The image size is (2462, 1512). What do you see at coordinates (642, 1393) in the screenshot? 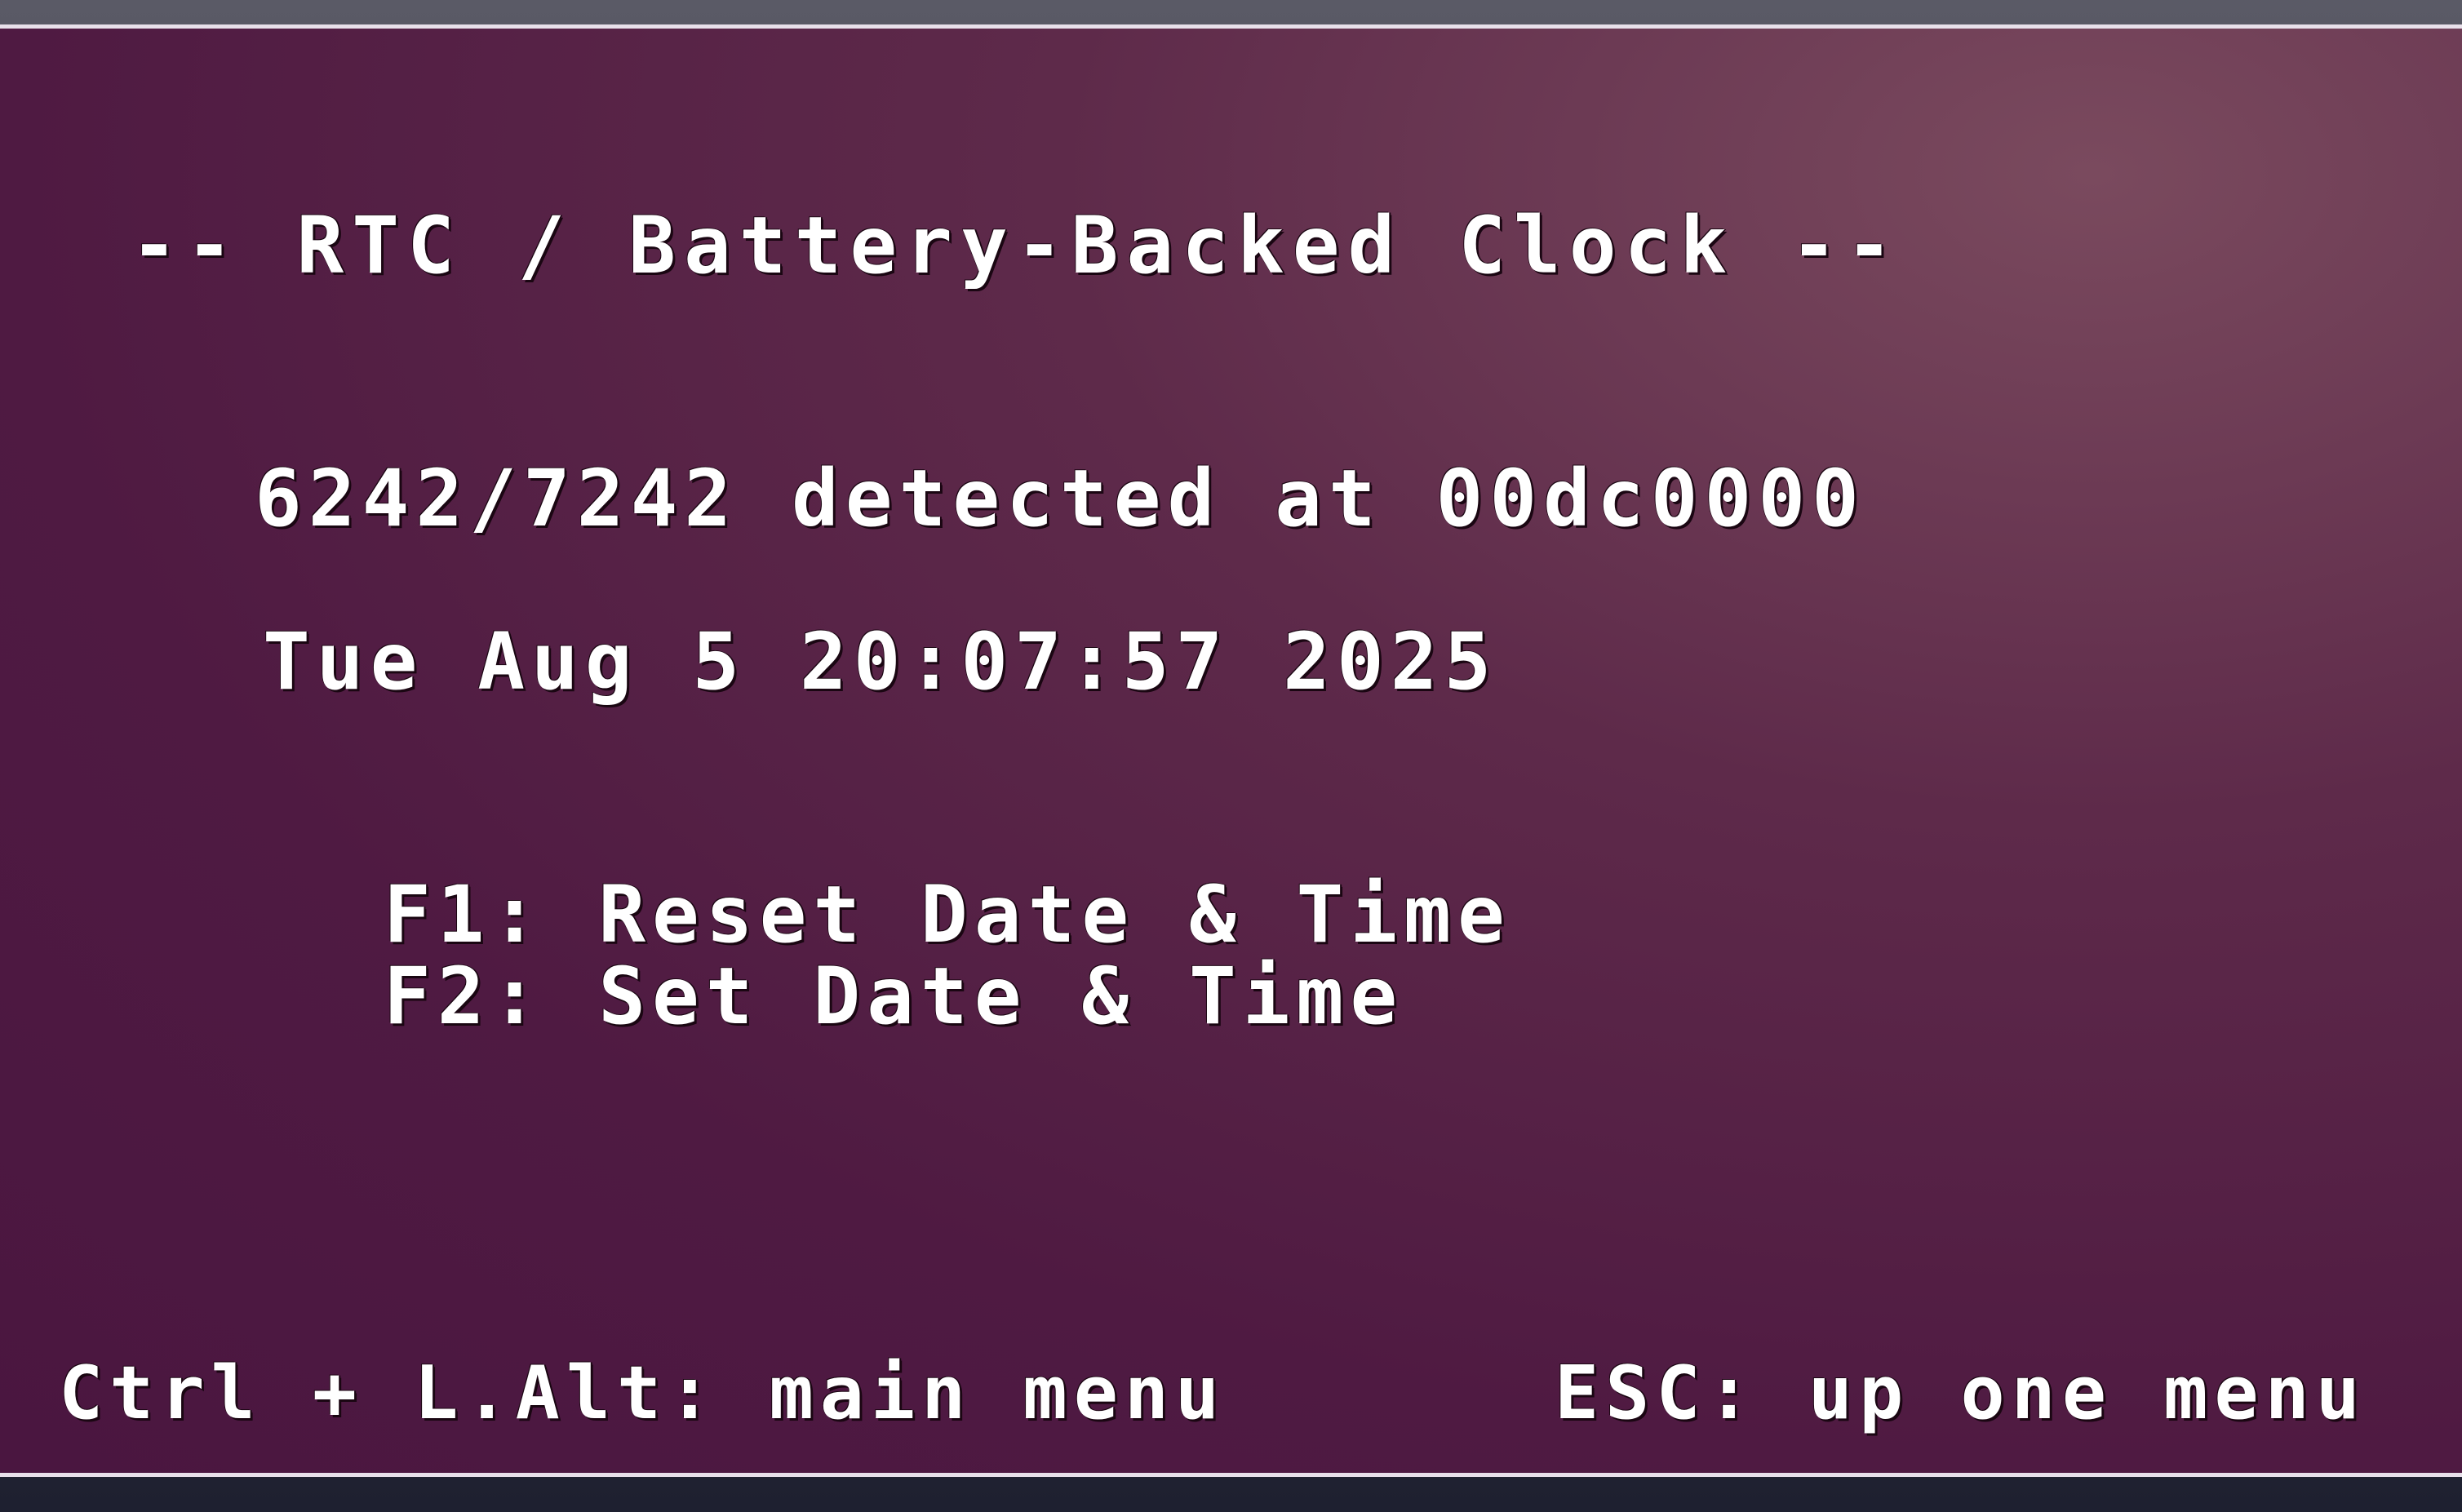
I see `main-menu-hint: Ctrl + L.Alt: main menu` at bounding box center [642, 1393].